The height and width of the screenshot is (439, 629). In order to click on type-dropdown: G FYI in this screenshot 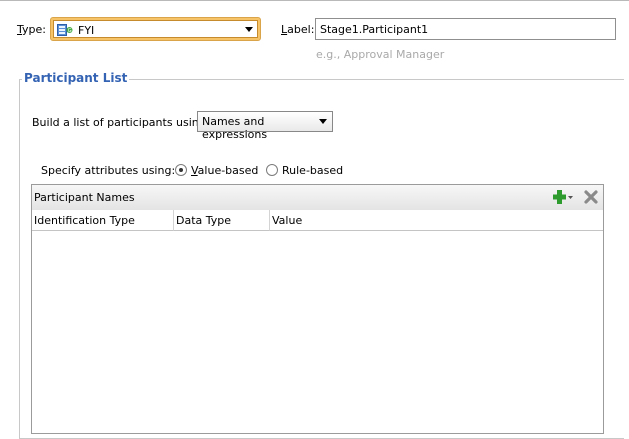, I will do `click(155, 29)`.